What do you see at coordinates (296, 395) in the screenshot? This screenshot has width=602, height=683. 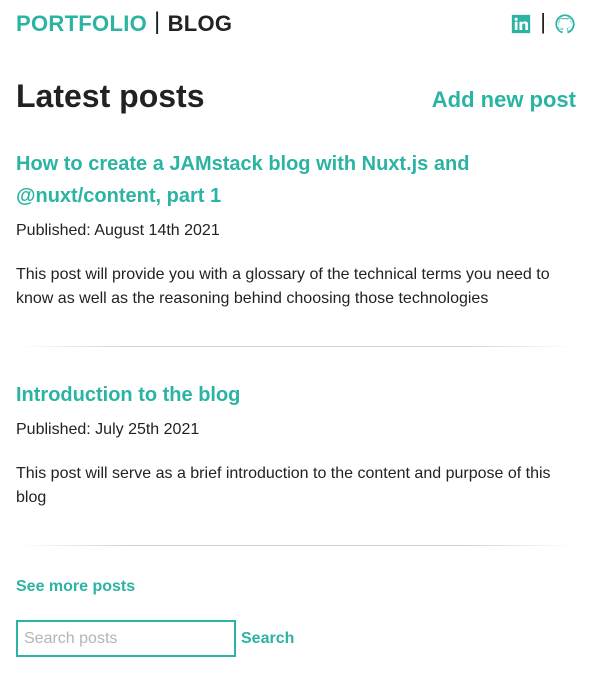 I see `post-title-link: Introduction to the blog` at bounding box center [296, 395].